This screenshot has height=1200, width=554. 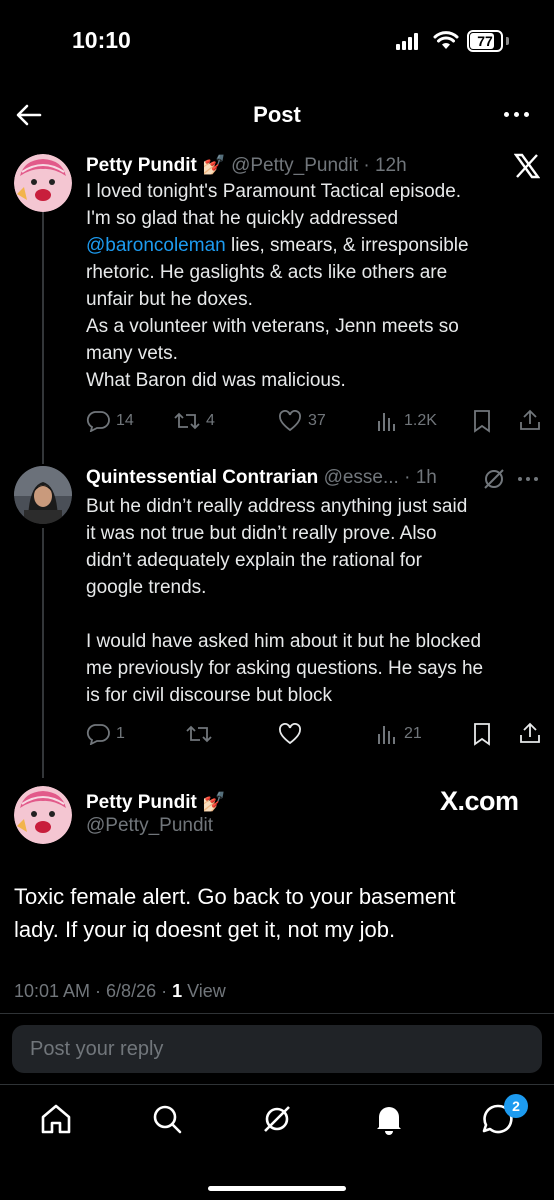 I want to click on post-author-row: Petty Pundit 💅🏻 @Petty_Pundit · 12h, so click(x=246, y=165).